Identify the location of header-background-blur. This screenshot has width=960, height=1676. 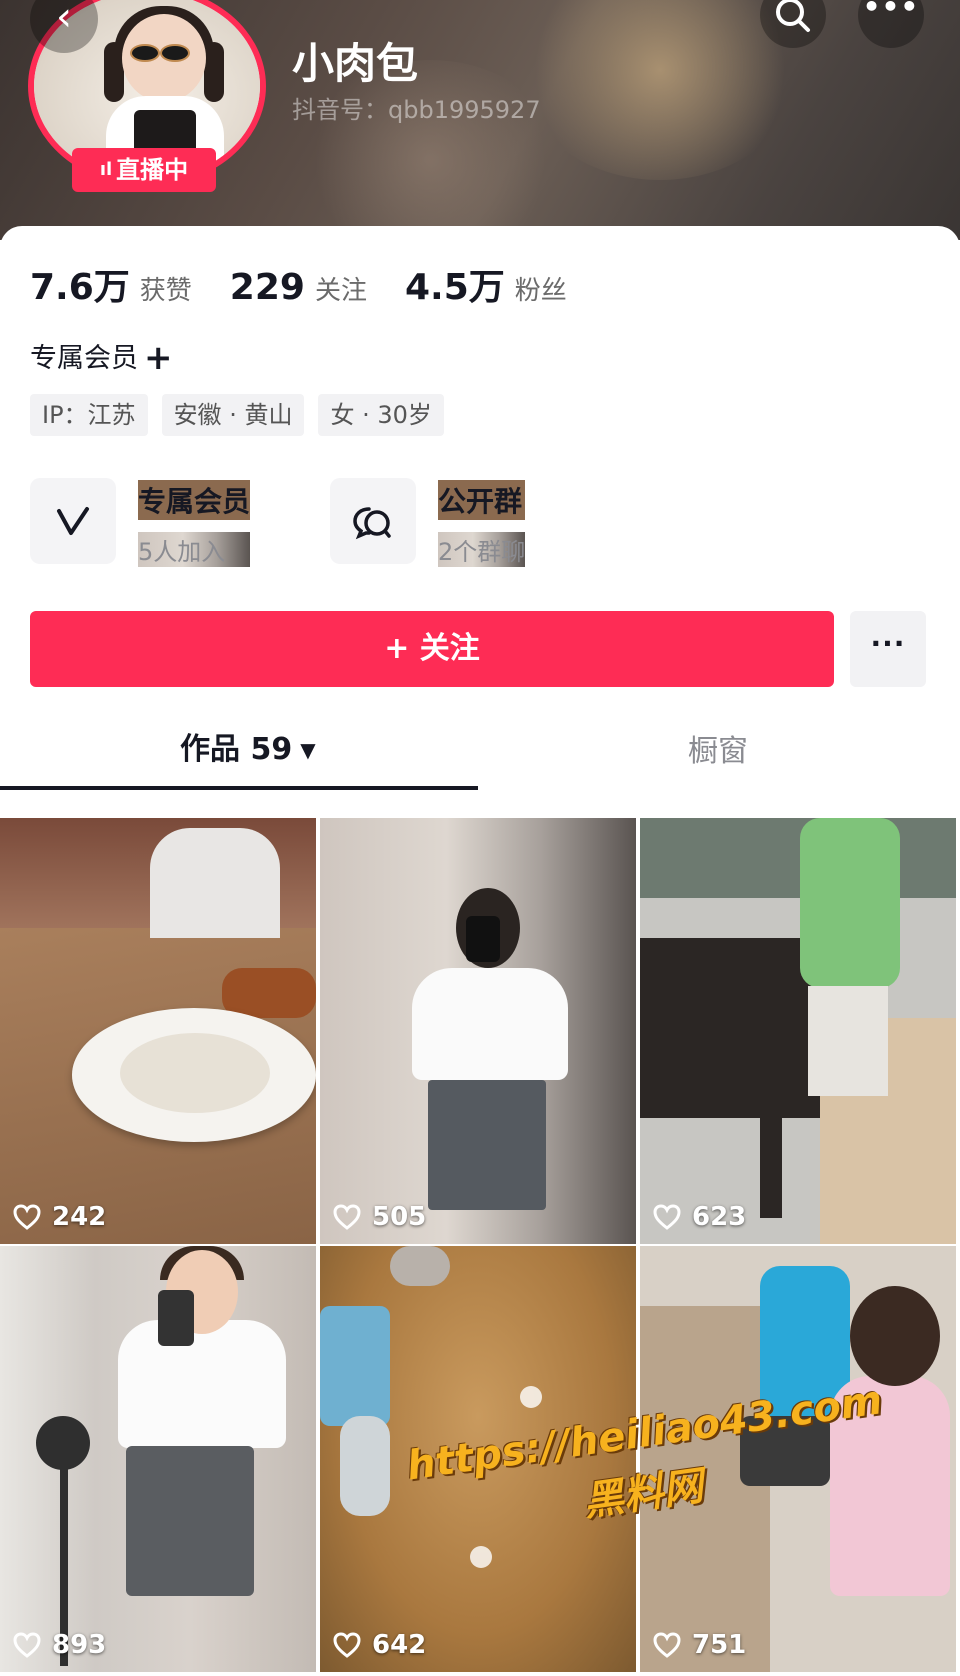
(660, 90).